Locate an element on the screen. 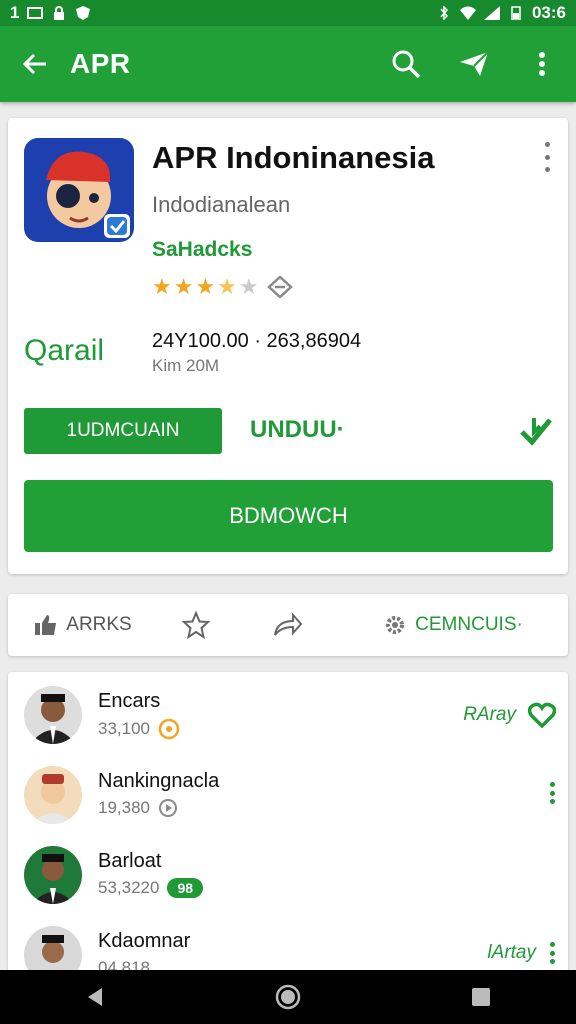 This screenshot has height=1024, width=576. back-arrow-icon is located at coordinates (34, 64).